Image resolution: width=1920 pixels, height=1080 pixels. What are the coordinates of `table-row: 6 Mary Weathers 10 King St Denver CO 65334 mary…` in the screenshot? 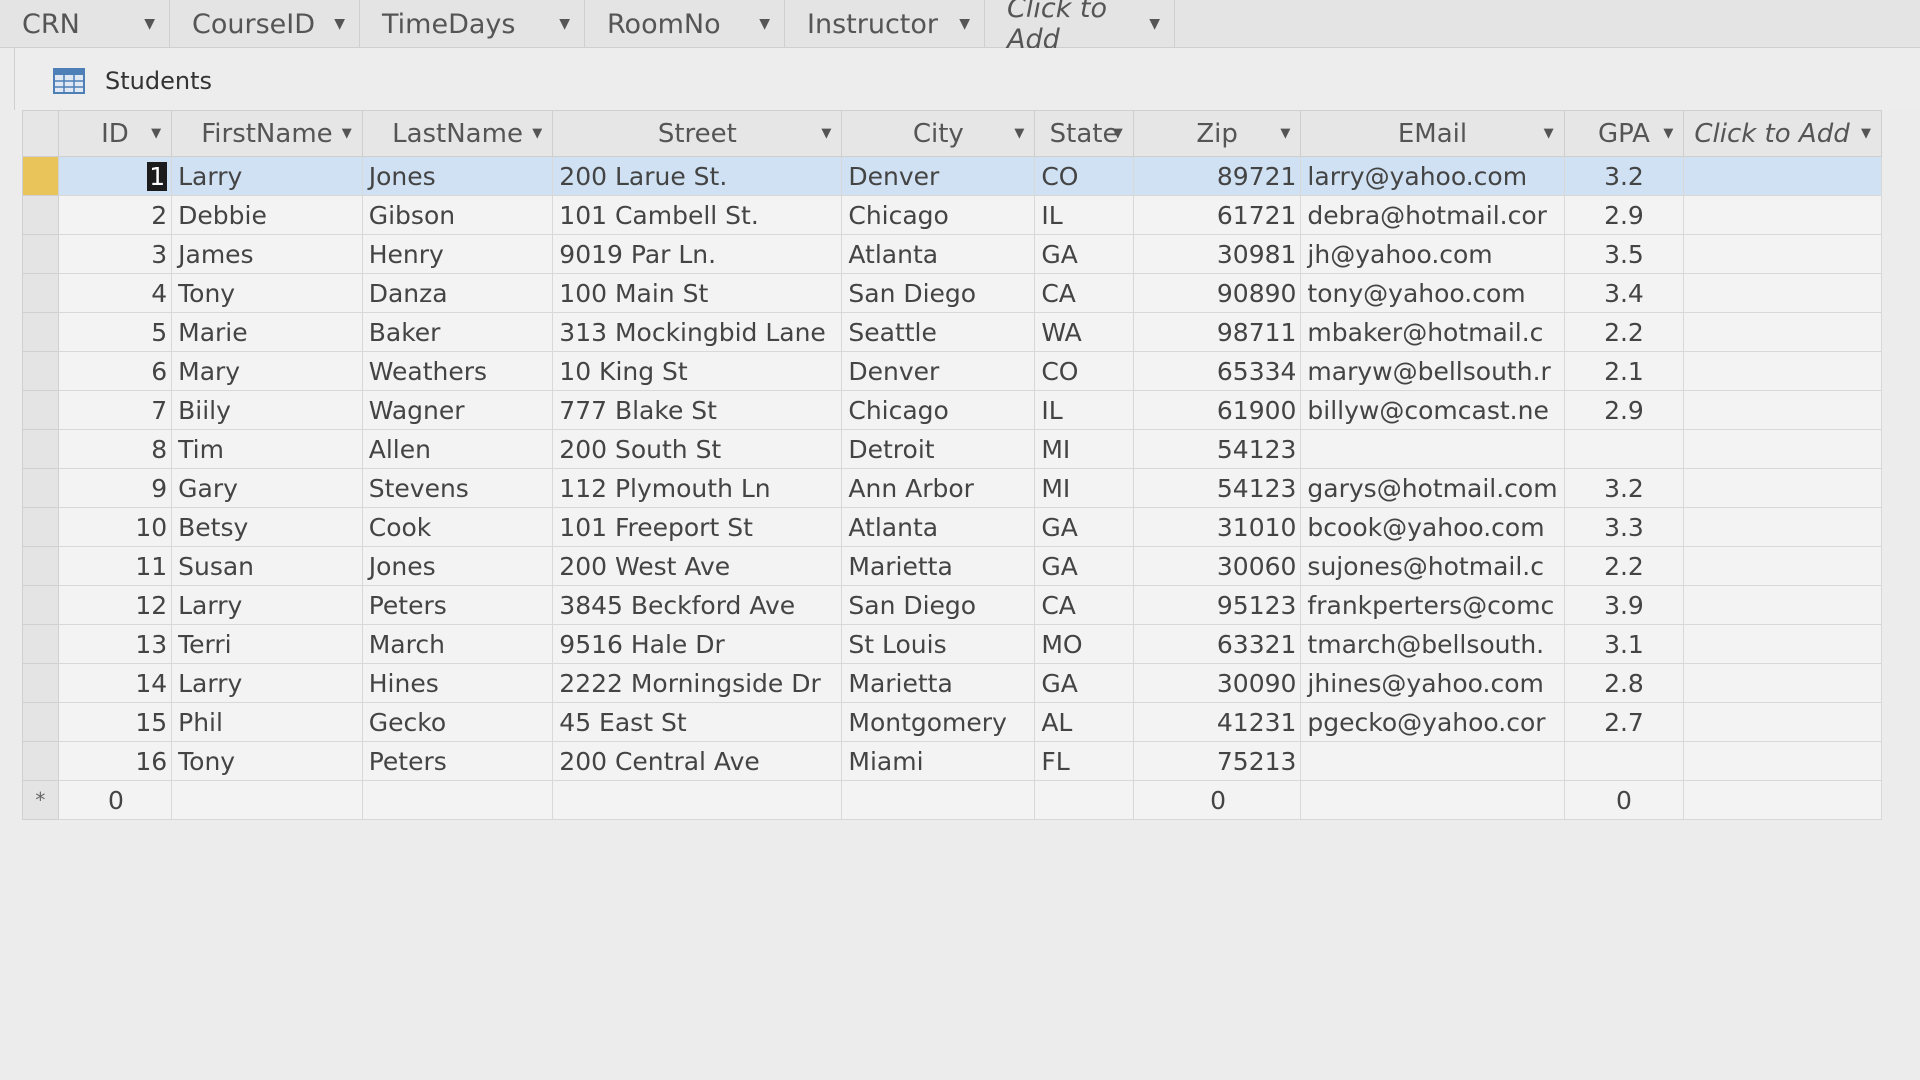 It's located at (952, 371).